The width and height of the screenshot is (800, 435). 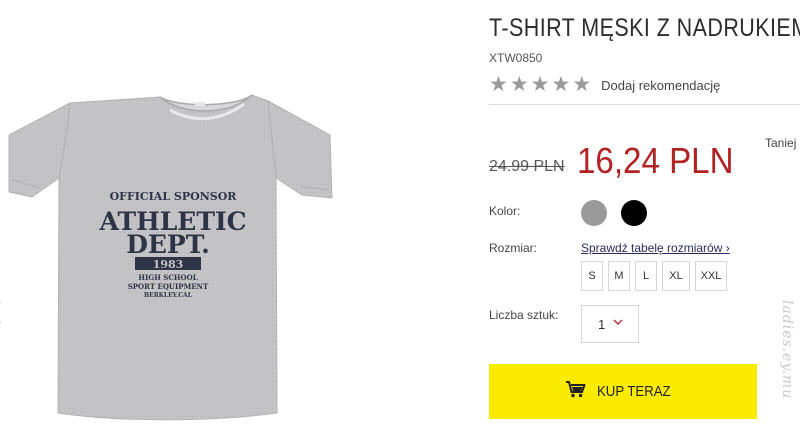 I want to click on watermark-left: ladies.ey.mu, so click(x=1, y=350).